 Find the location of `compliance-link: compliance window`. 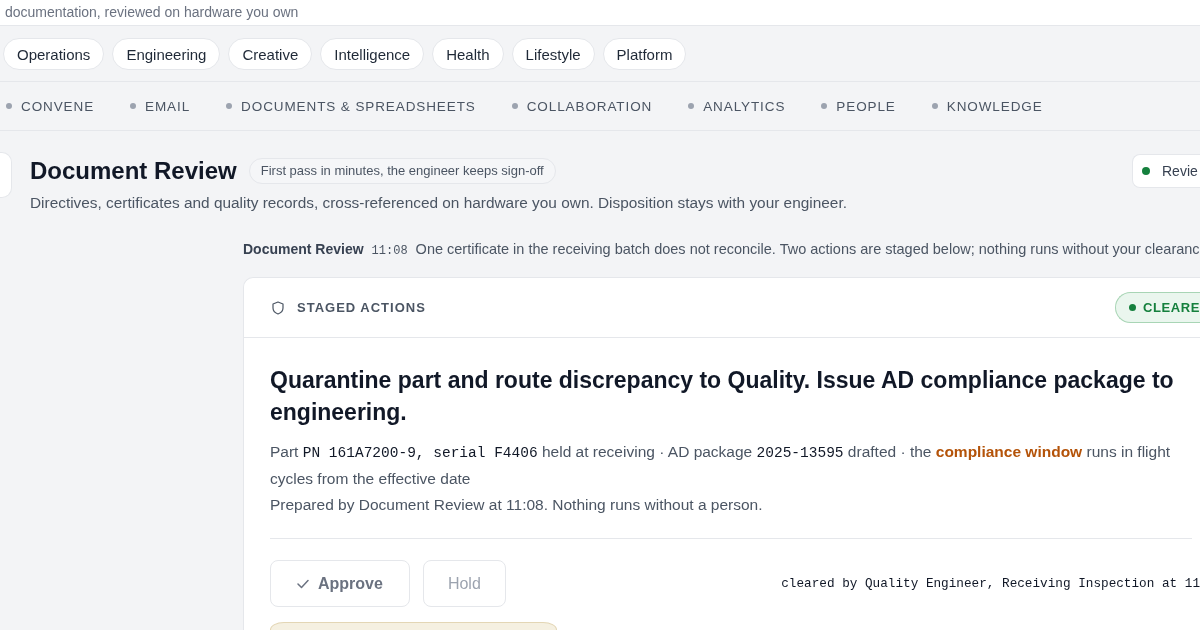

compliance-link: compliance window is located at coordinates (1009, 451).